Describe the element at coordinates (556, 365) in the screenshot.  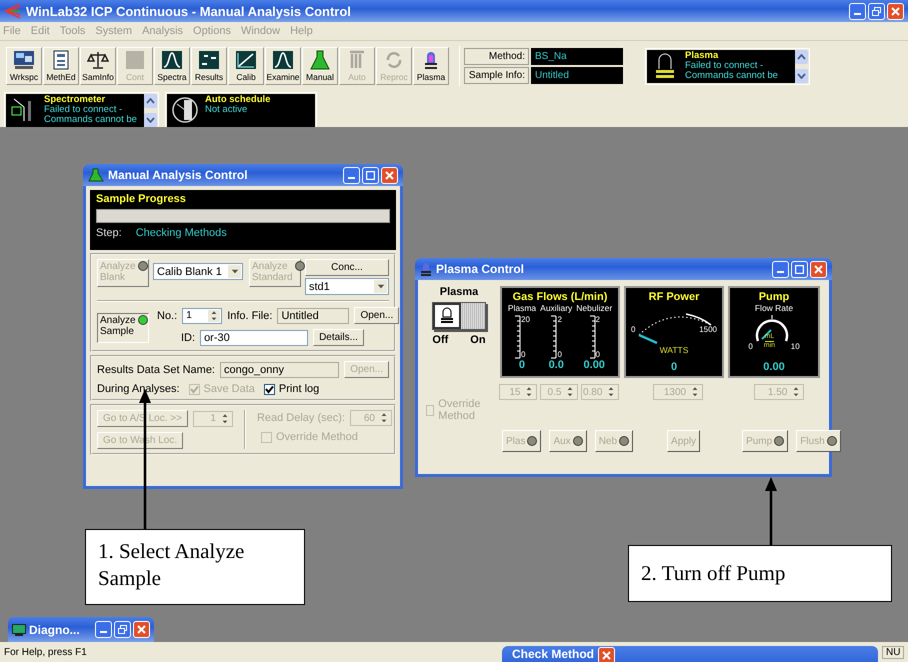
I see `gauge-reading: 0.0` at that location.